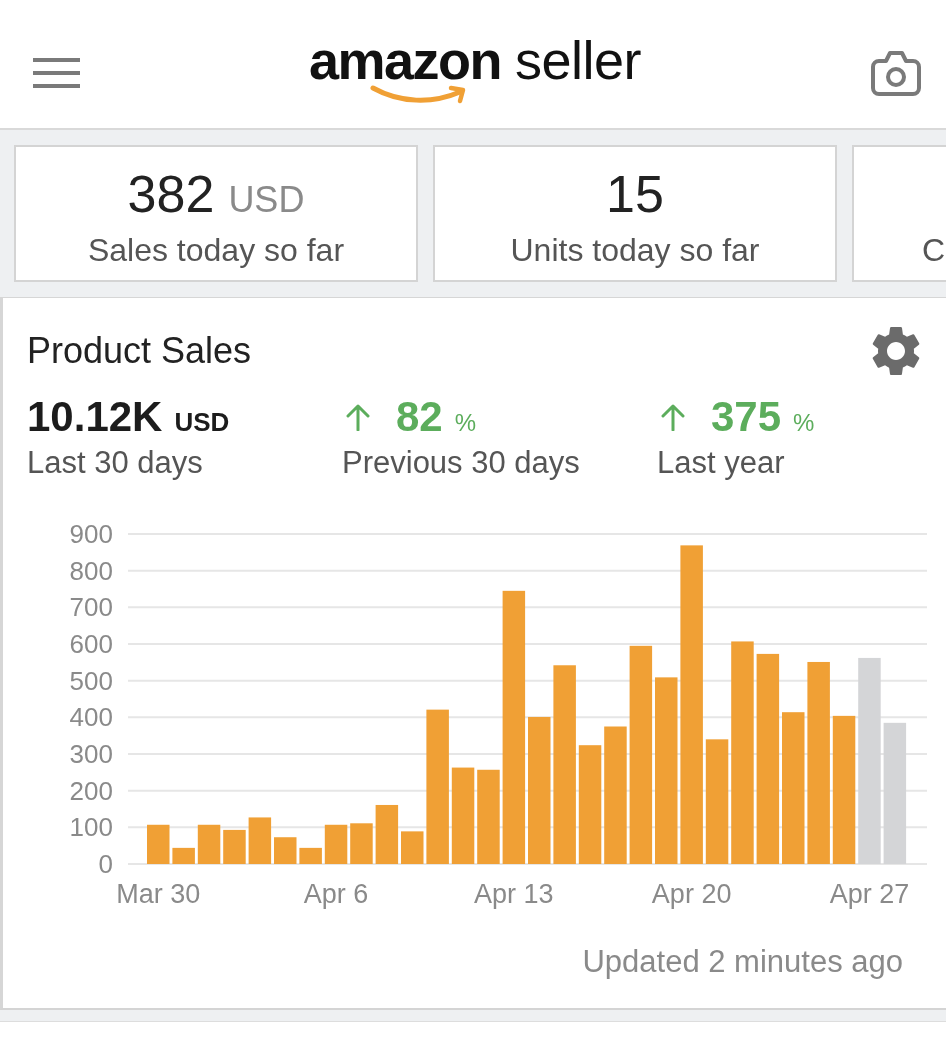 This screenshot has height=1050, width=946. I want to click on y-axis-label: 100, so click(91, 827).